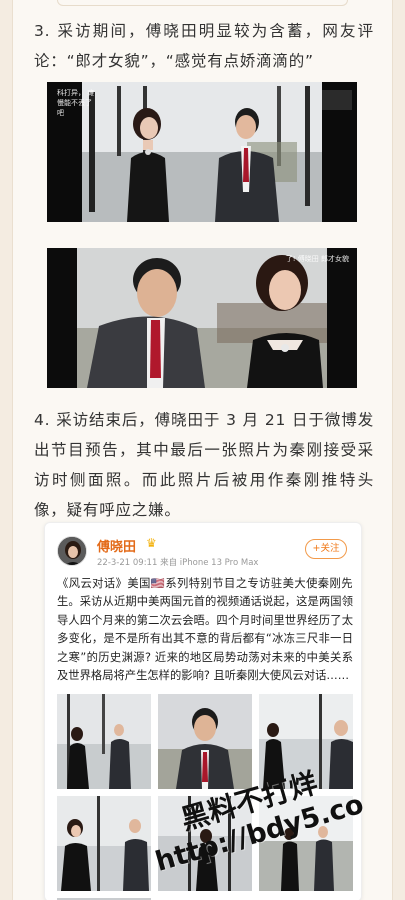  I want to click on card-top-edge, so click(202, 3).